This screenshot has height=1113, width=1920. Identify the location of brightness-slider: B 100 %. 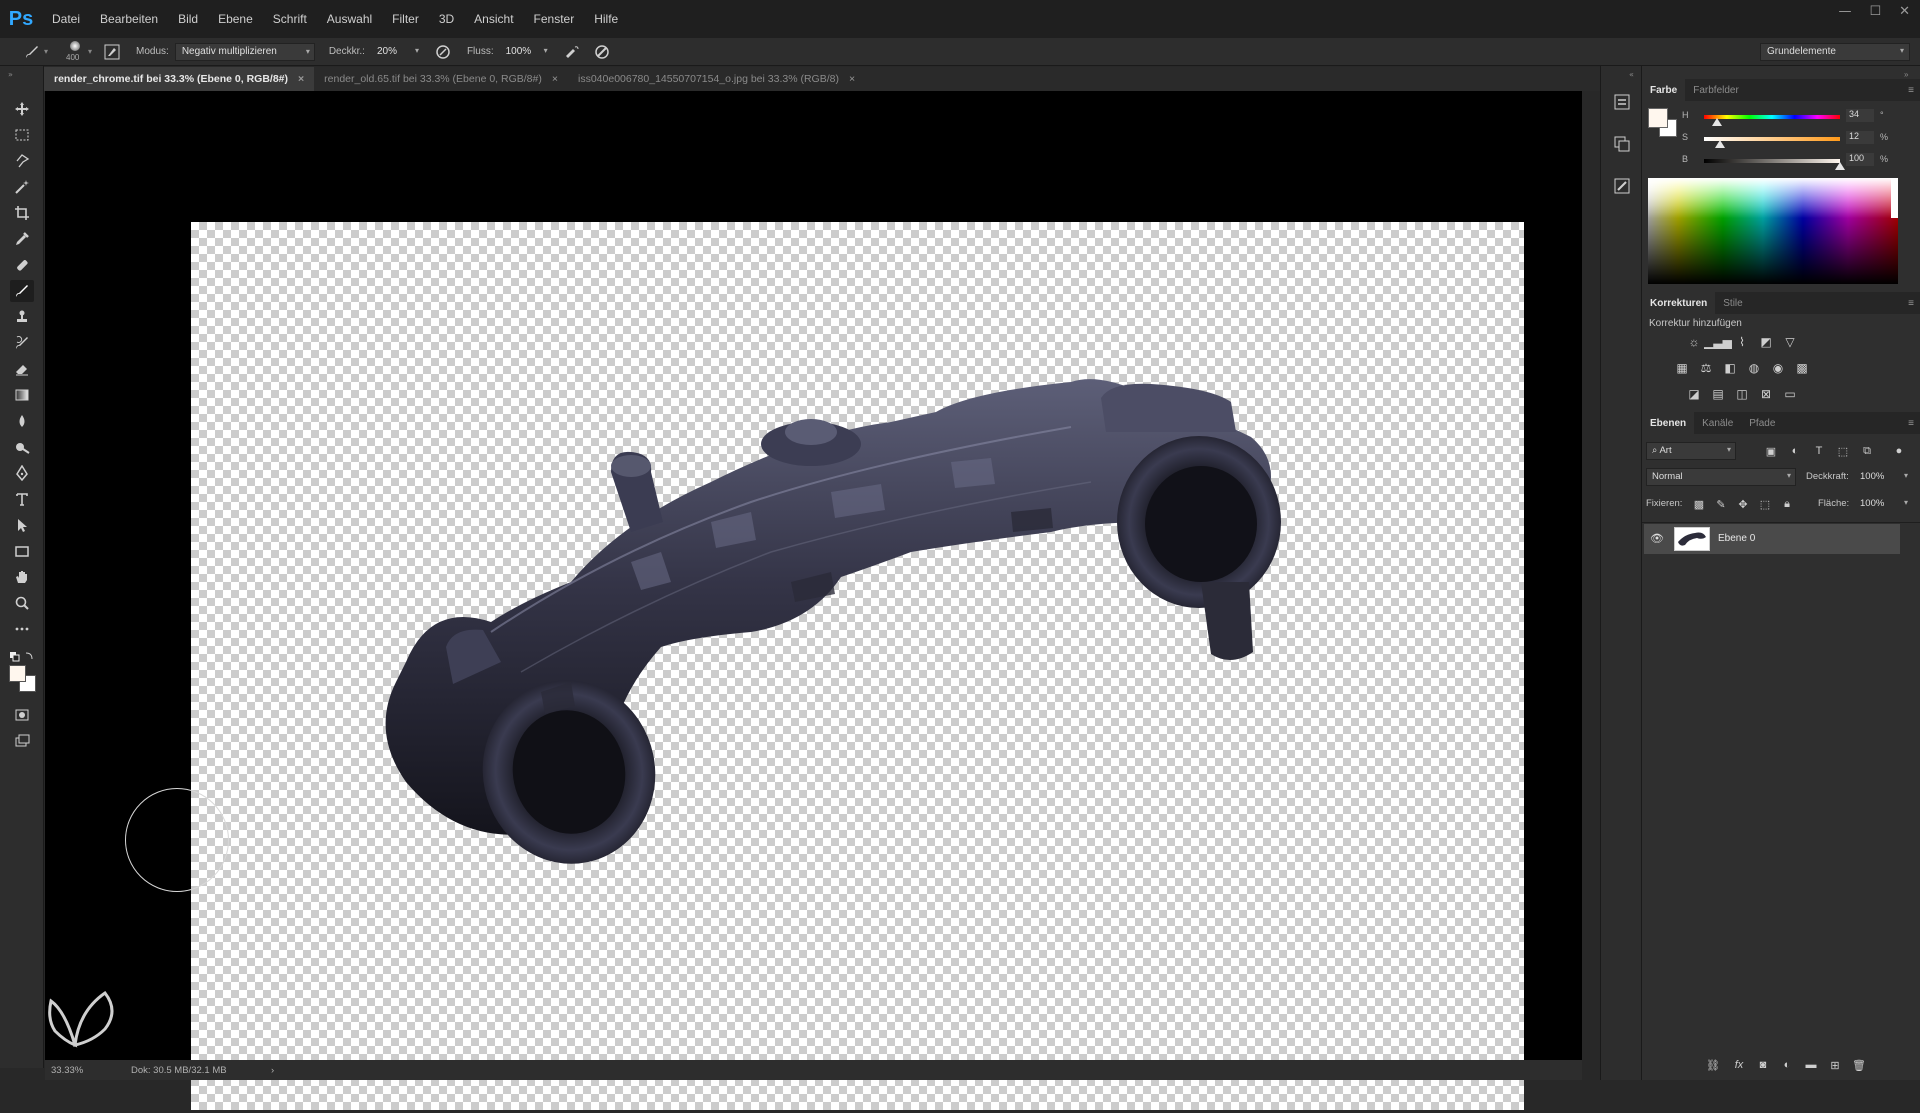
(1800, 161).